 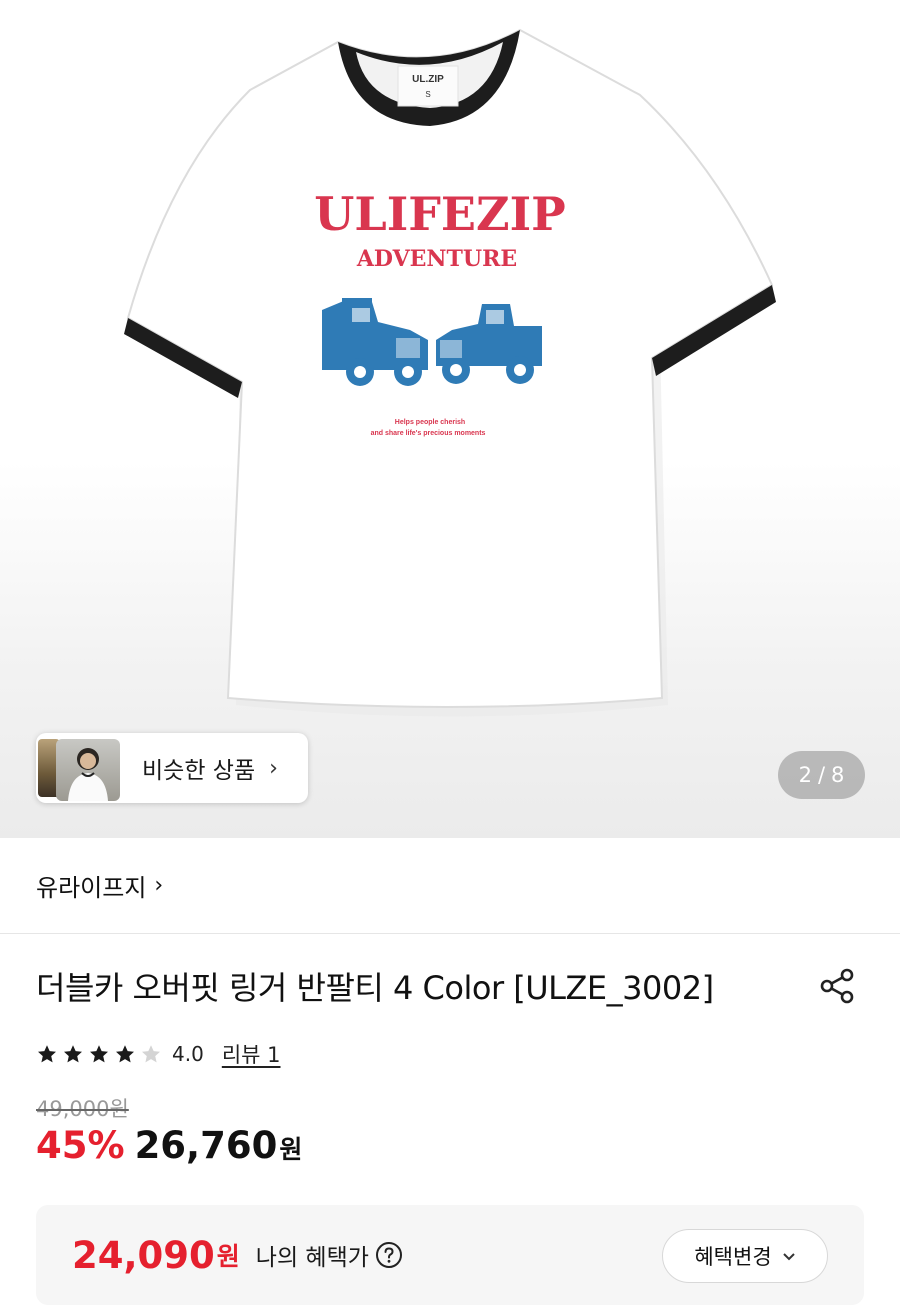 I want to click on page-current: 2, so click(x=805, y=775).